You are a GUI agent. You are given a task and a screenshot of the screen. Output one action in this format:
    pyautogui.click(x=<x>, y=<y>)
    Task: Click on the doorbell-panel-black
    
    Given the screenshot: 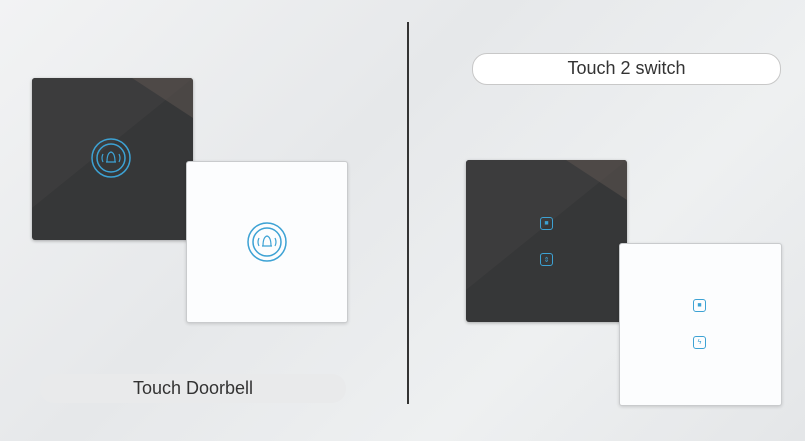 What is the action you would take?
    pyautogui.click(x=112, y=159)
    